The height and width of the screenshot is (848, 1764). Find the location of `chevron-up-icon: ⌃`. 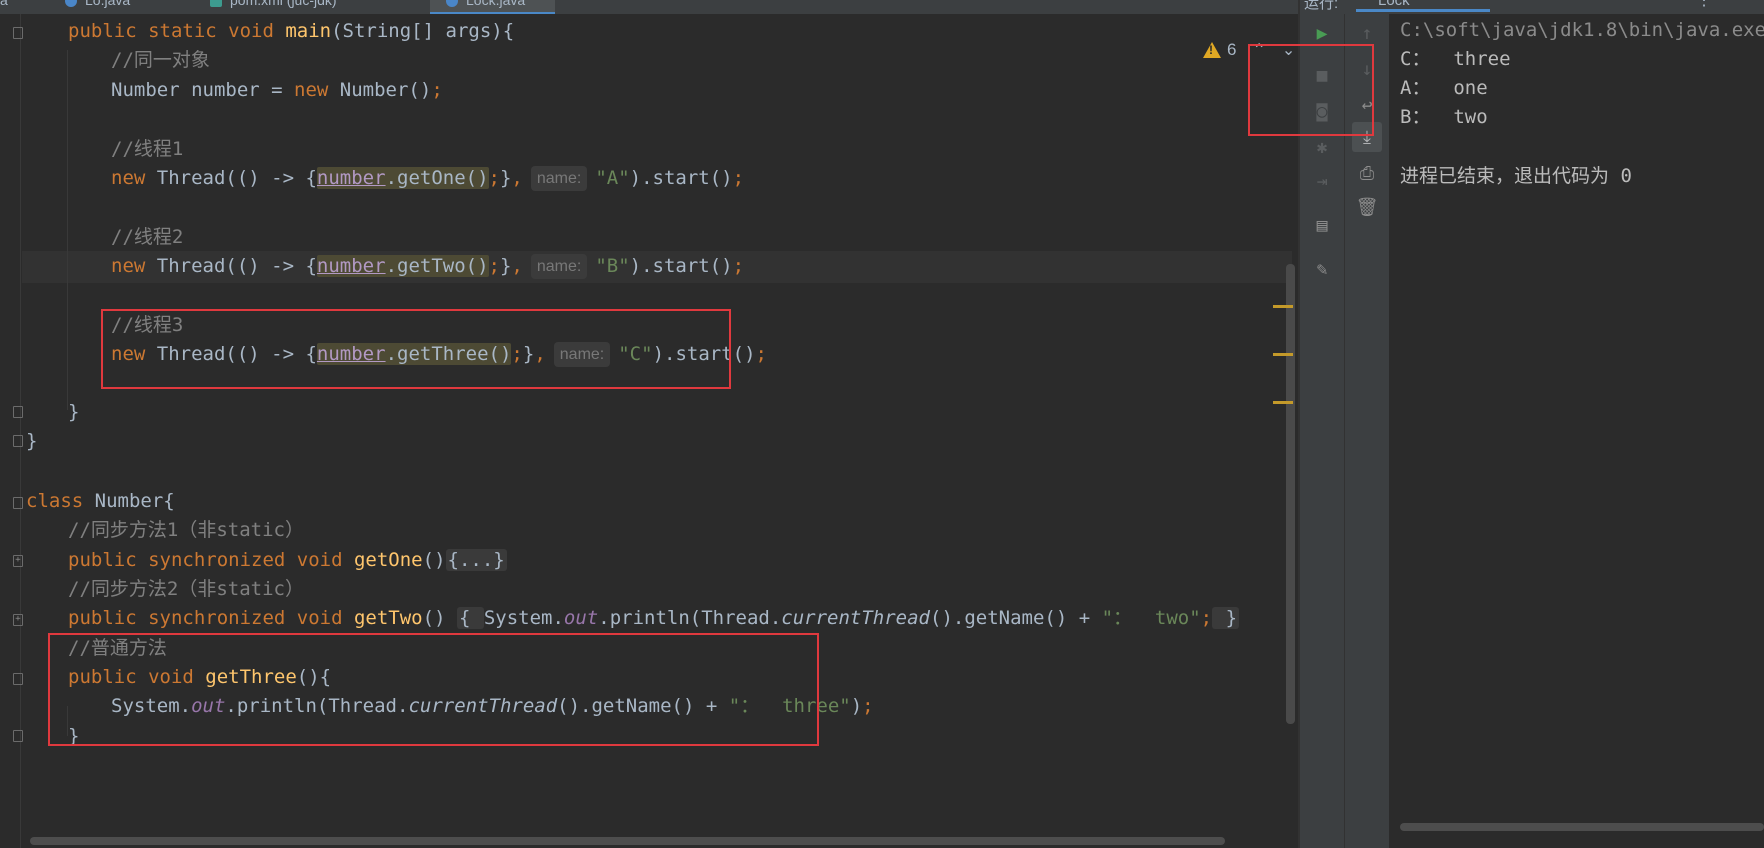

chevron-up-icon: ⌃ is located at coordinates (1258, 50).